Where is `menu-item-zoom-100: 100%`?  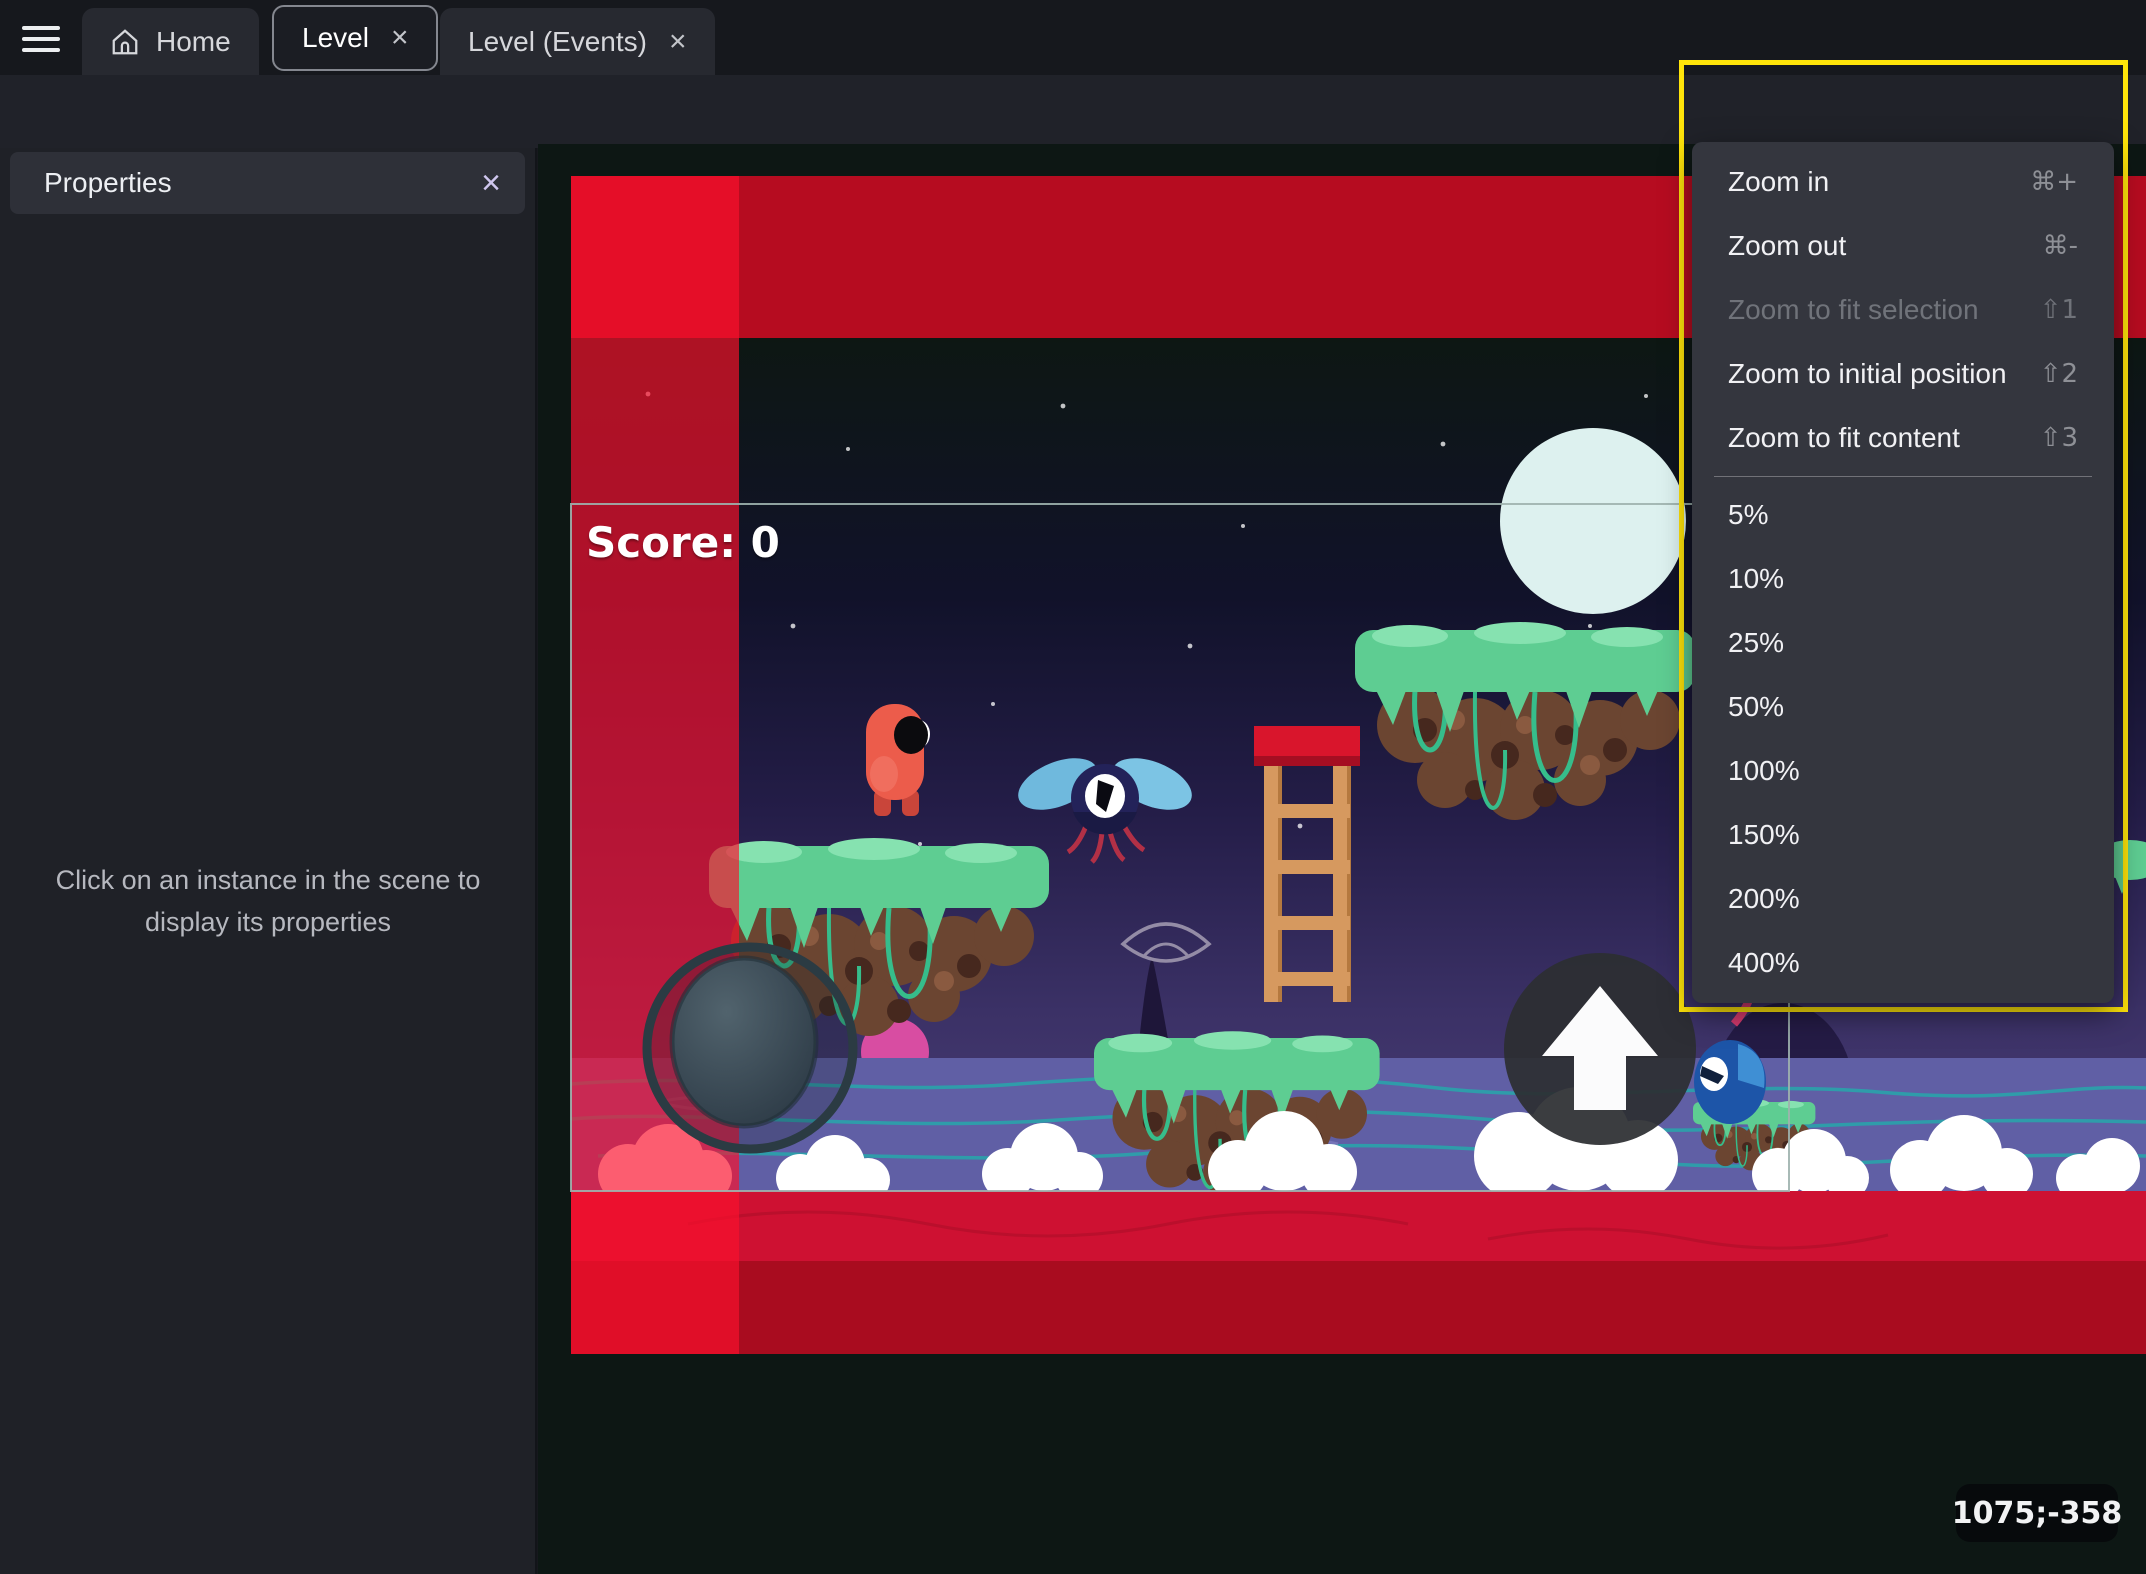
menu-item-zoom-100: 100% is located at coordinates (1903, 771).